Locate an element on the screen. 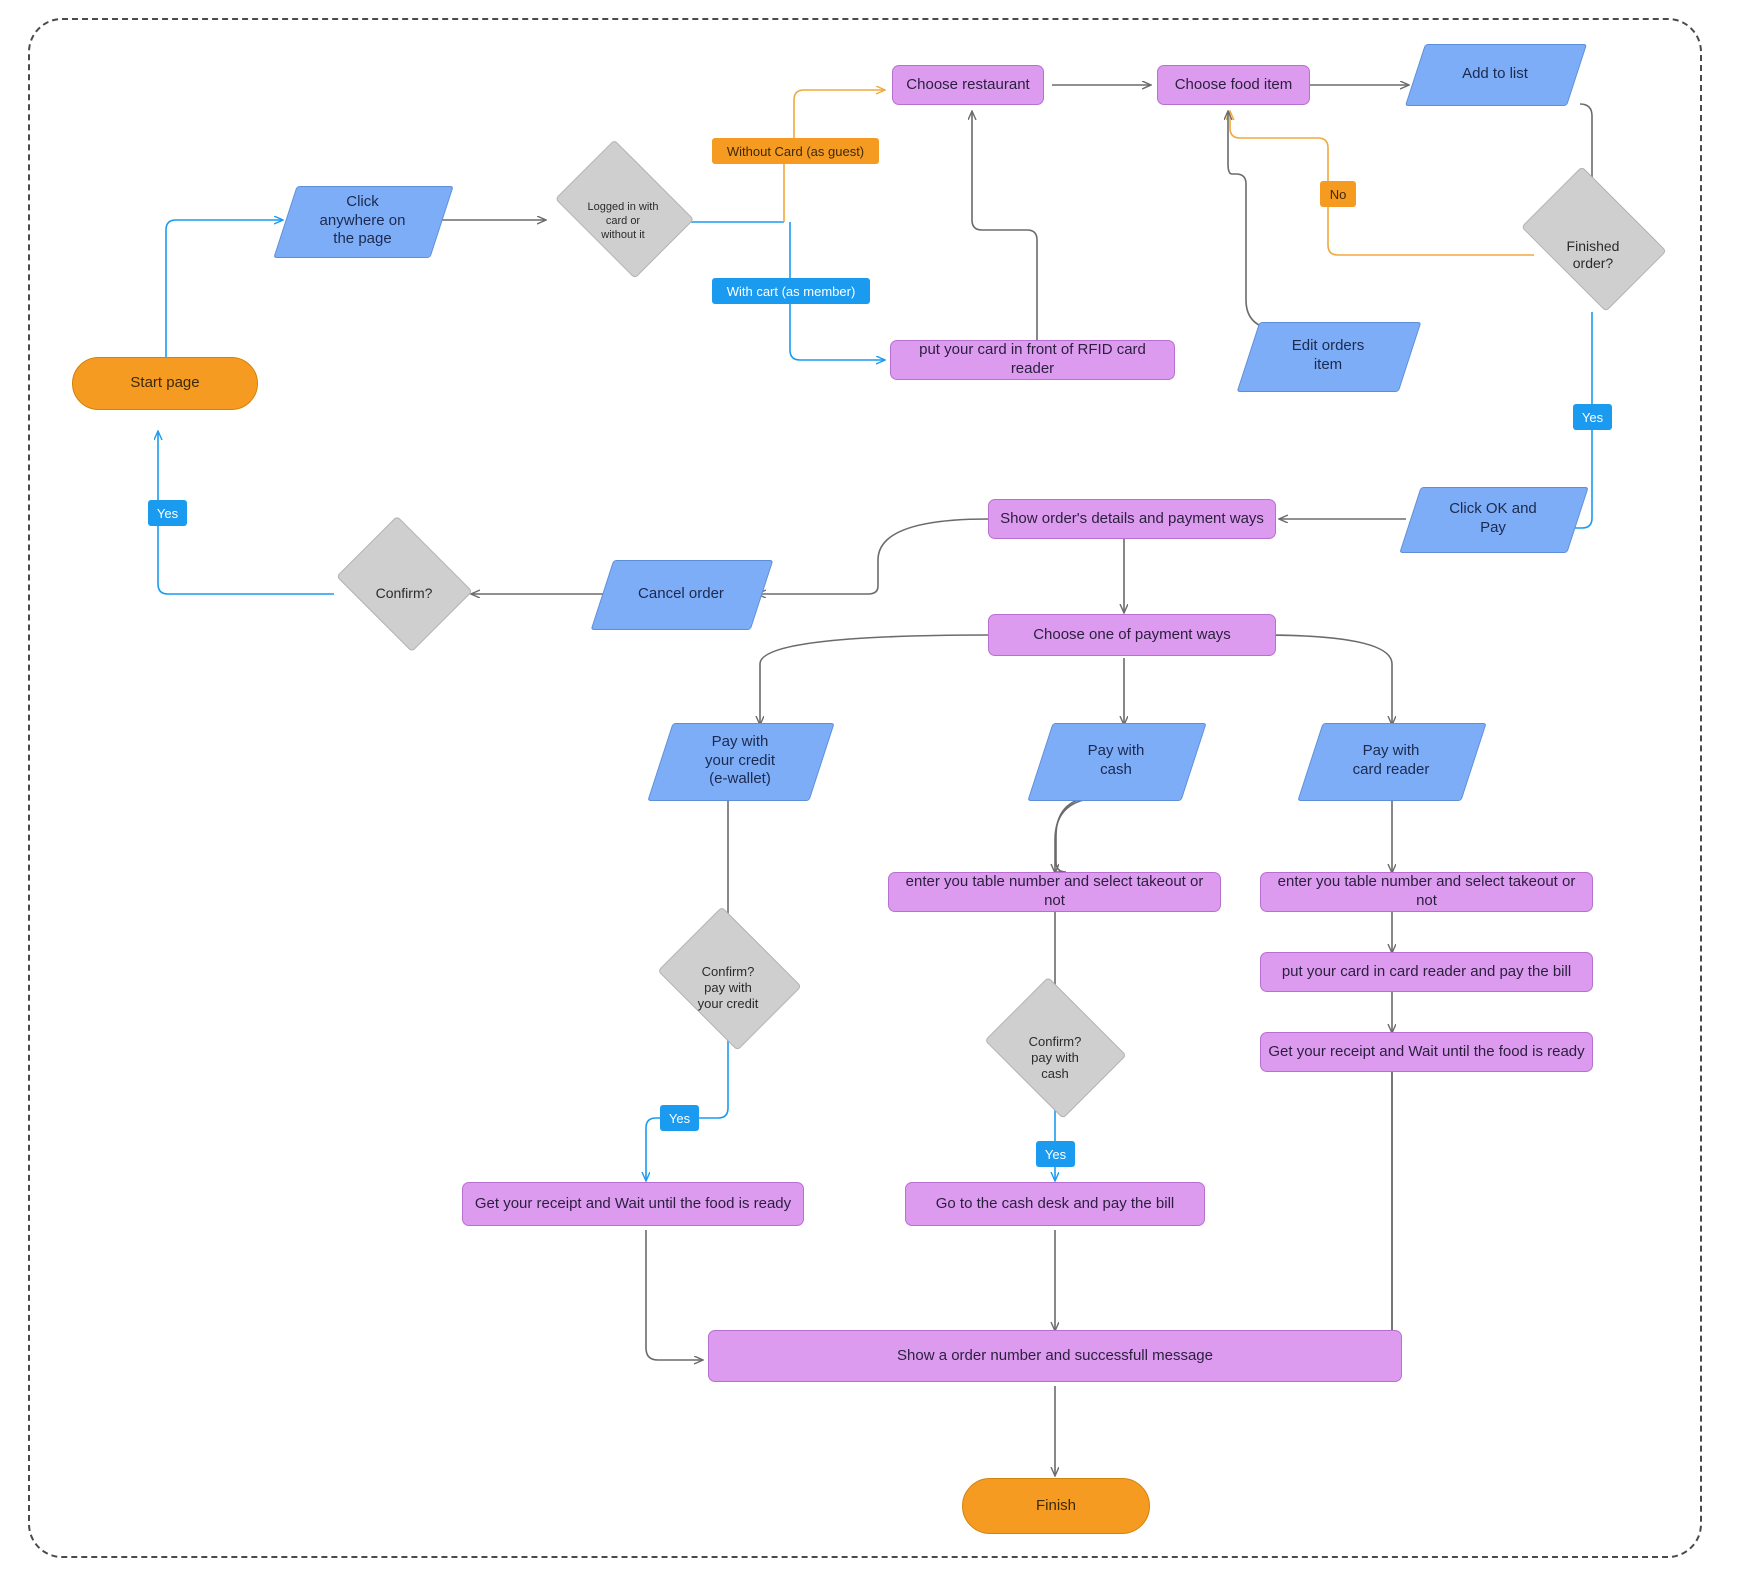 The image size is (1749, 1581). node-confirm-decision: Confirm? is located at coordinates (404, 584).